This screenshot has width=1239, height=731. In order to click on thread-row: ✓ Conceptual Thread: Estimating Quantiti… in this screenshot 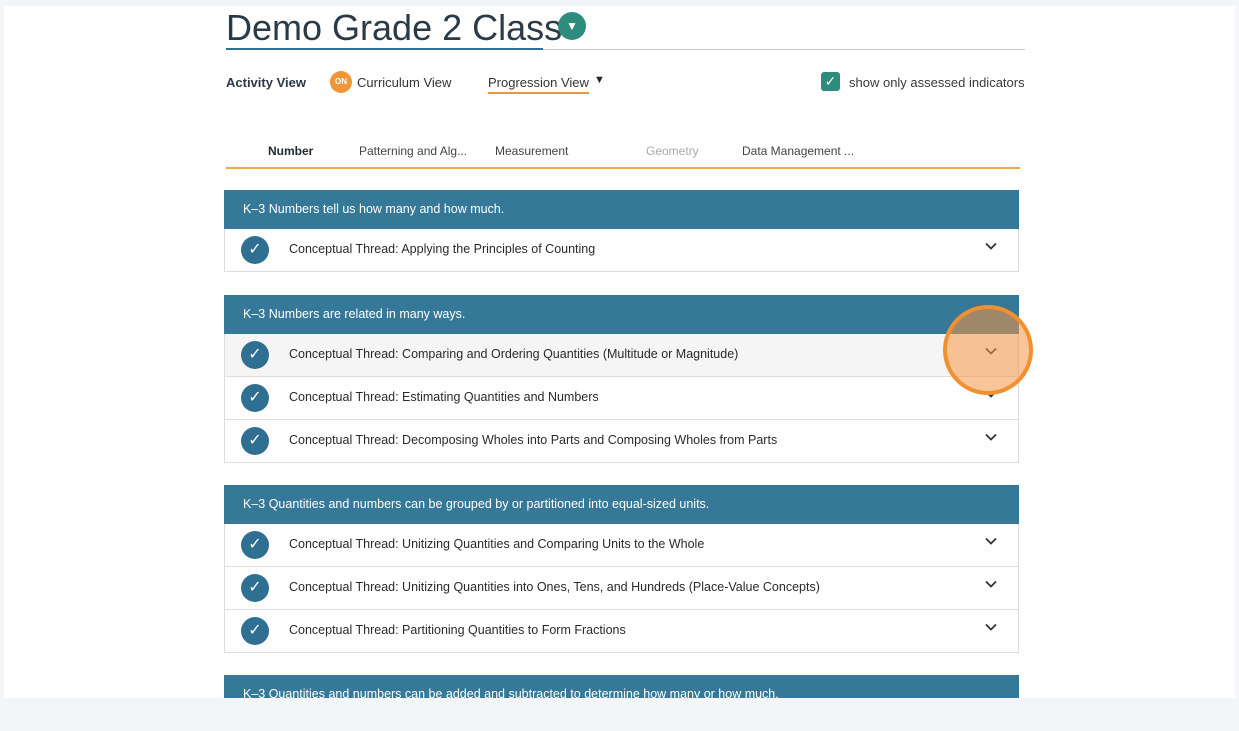, I will do `click(621, 398)`.